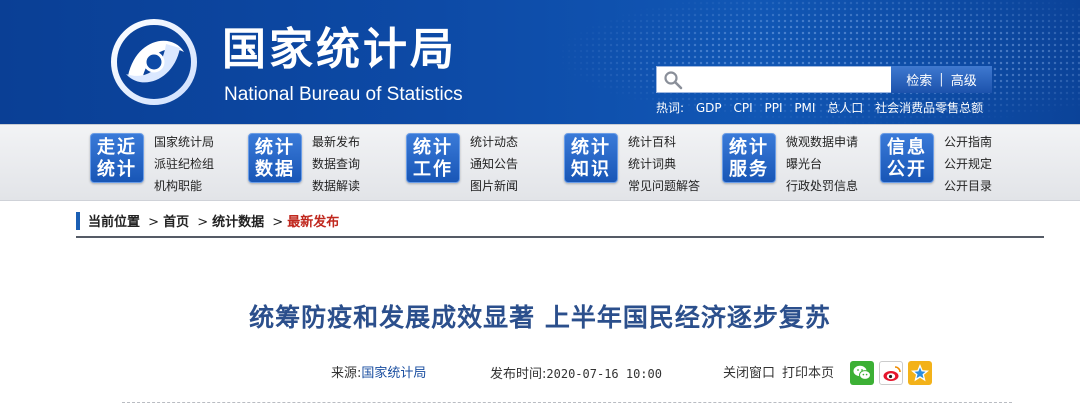 Image resolution: width=1080 pixels, height=416 pixels. What do you see at coordinates (117, 147) in the screenshot?
I see `nav-badge-line: 走近` at bounding box center [117, 147].